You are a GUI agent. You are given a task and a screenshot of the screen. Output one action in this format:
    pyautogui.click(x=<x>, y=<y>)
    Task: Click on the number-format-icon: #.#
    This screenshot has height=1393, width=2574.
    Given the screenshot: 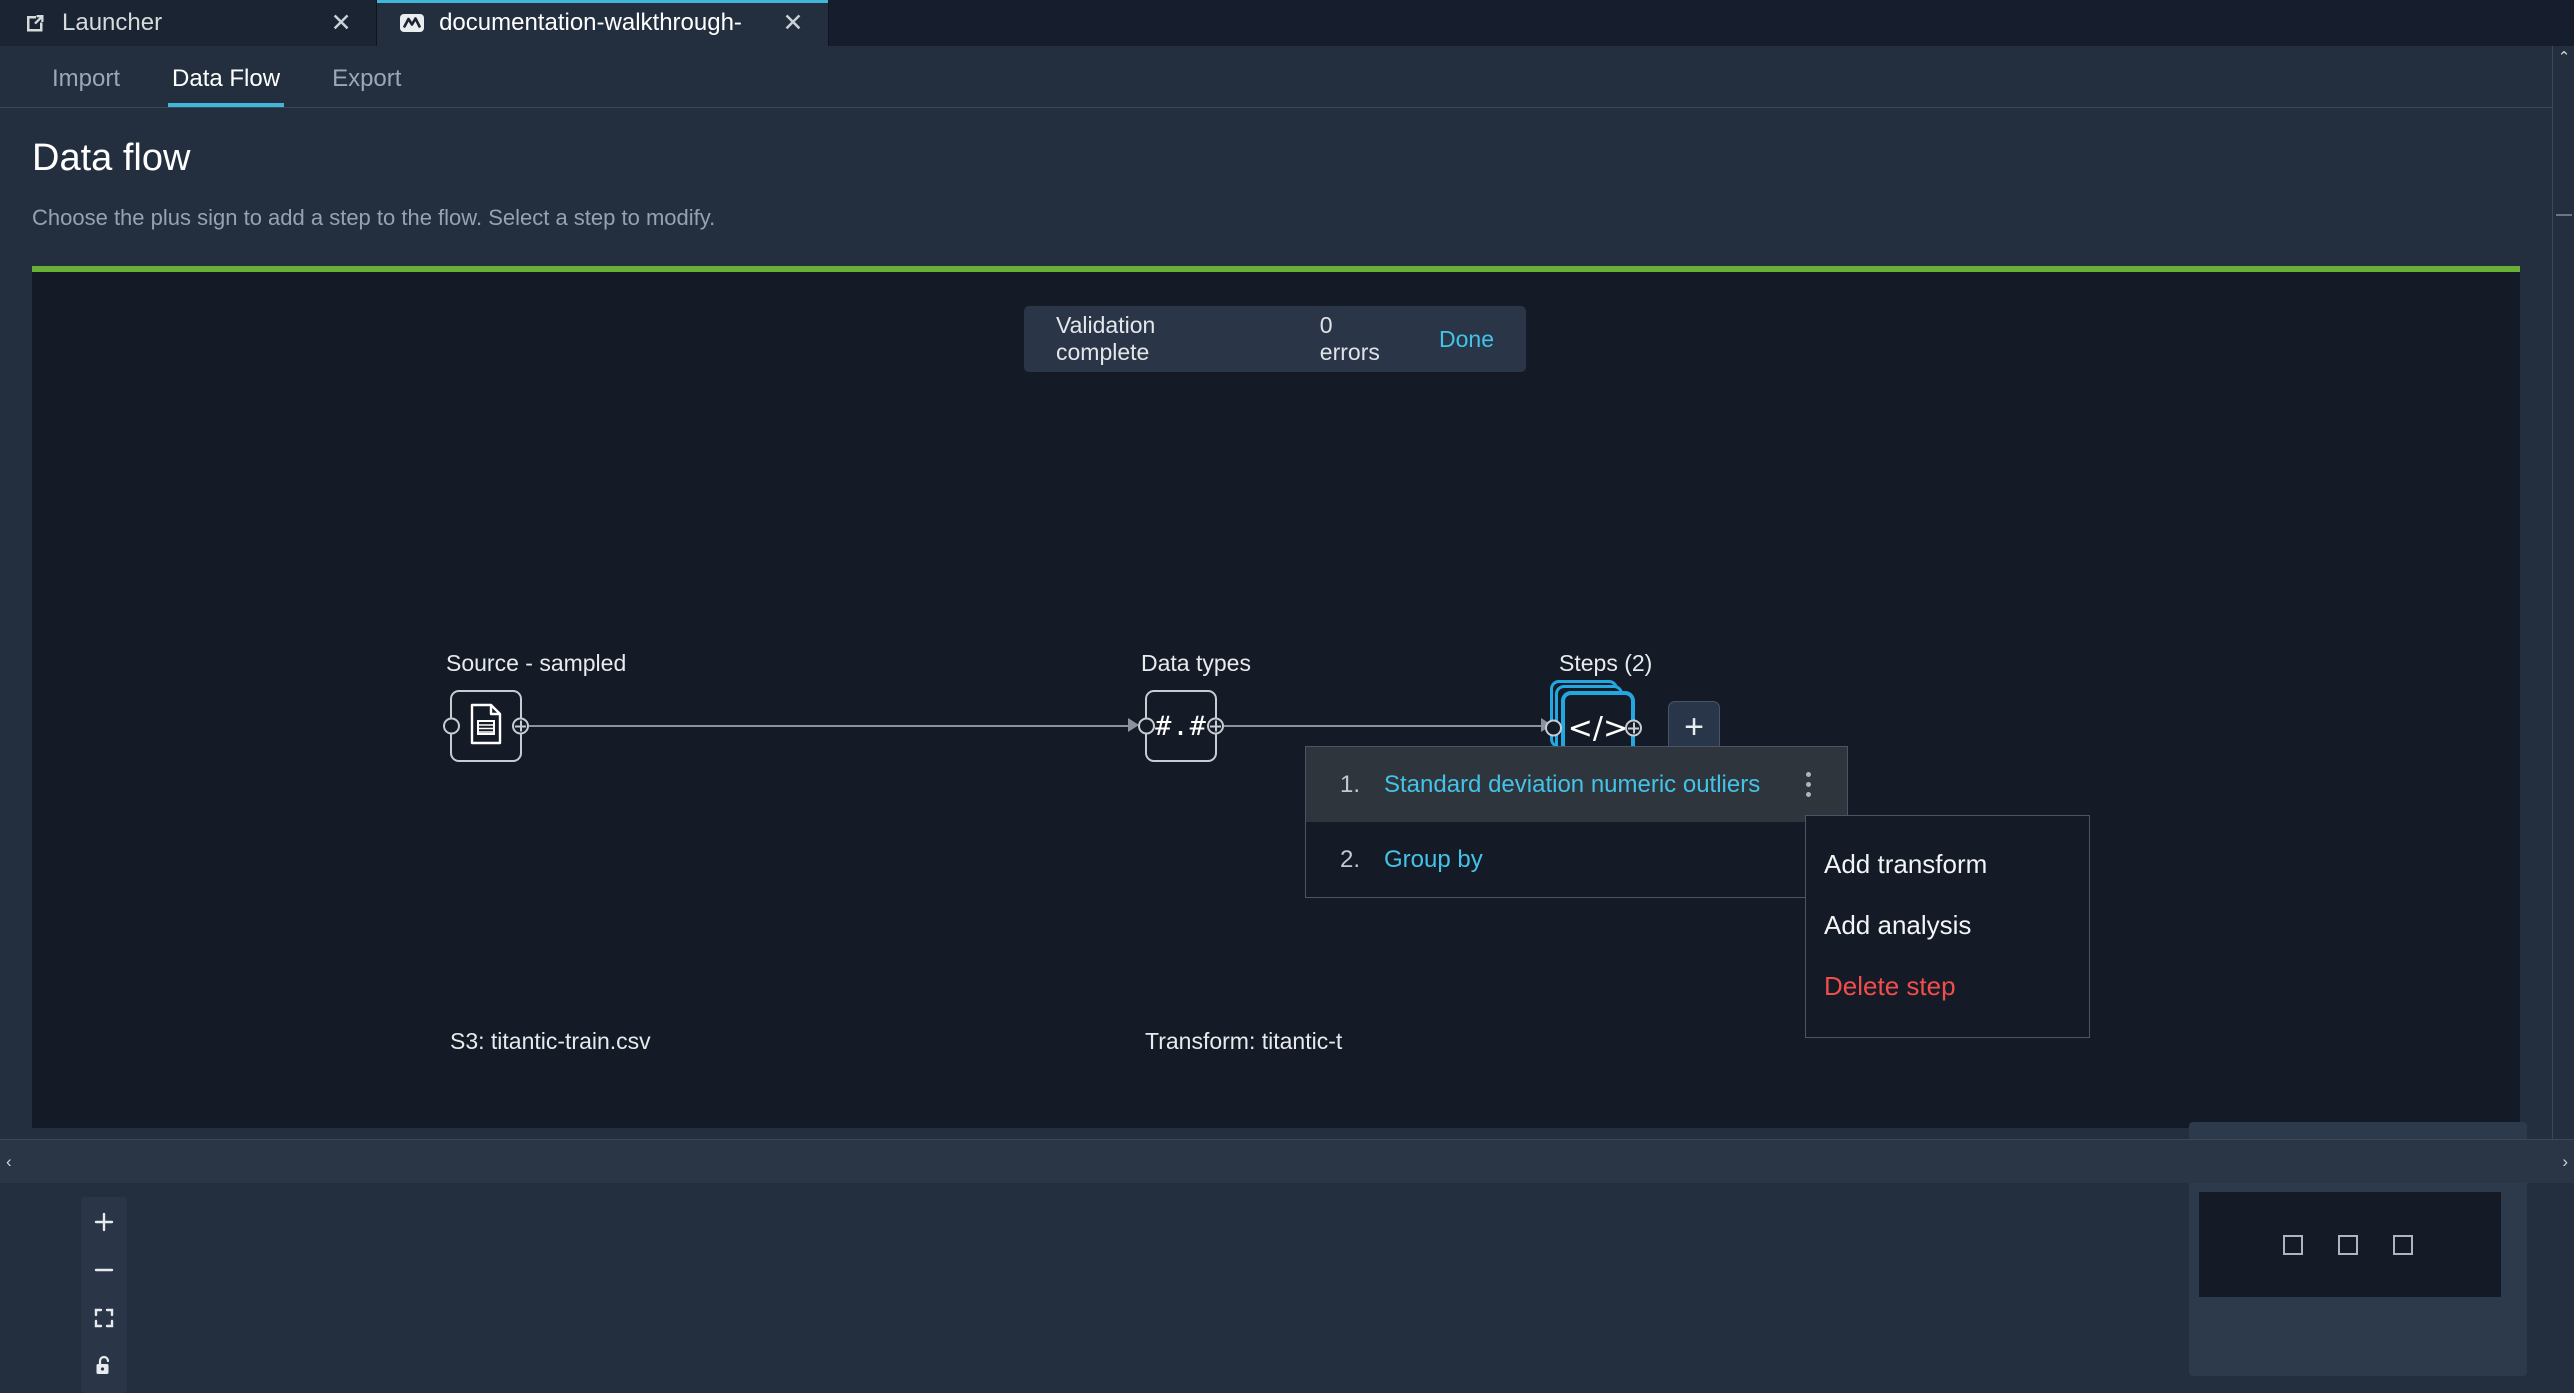 What is the action you would take?
    pyautogui.click(x=1181, y=726)
    